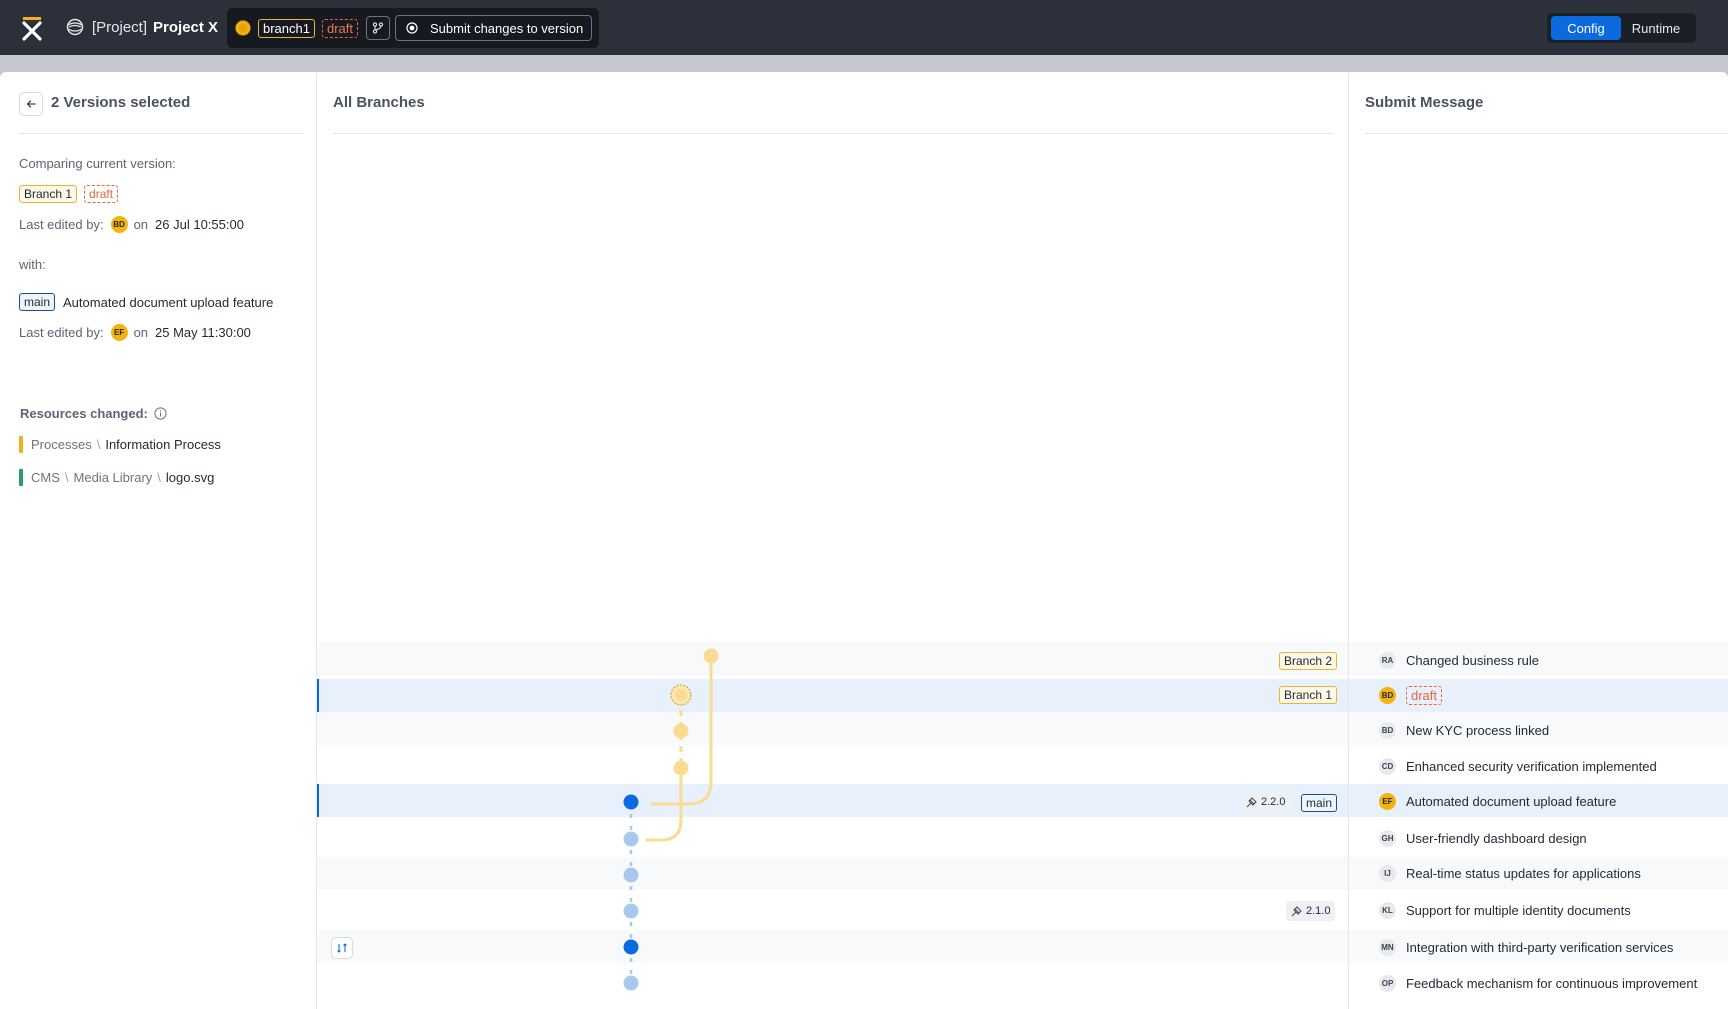 Image resolution: width=1728 pixels, height=1009 pixels. Describe the element at coordinates (1411, 695) in the screenshot. I see `message-row: BD draft` at that location.